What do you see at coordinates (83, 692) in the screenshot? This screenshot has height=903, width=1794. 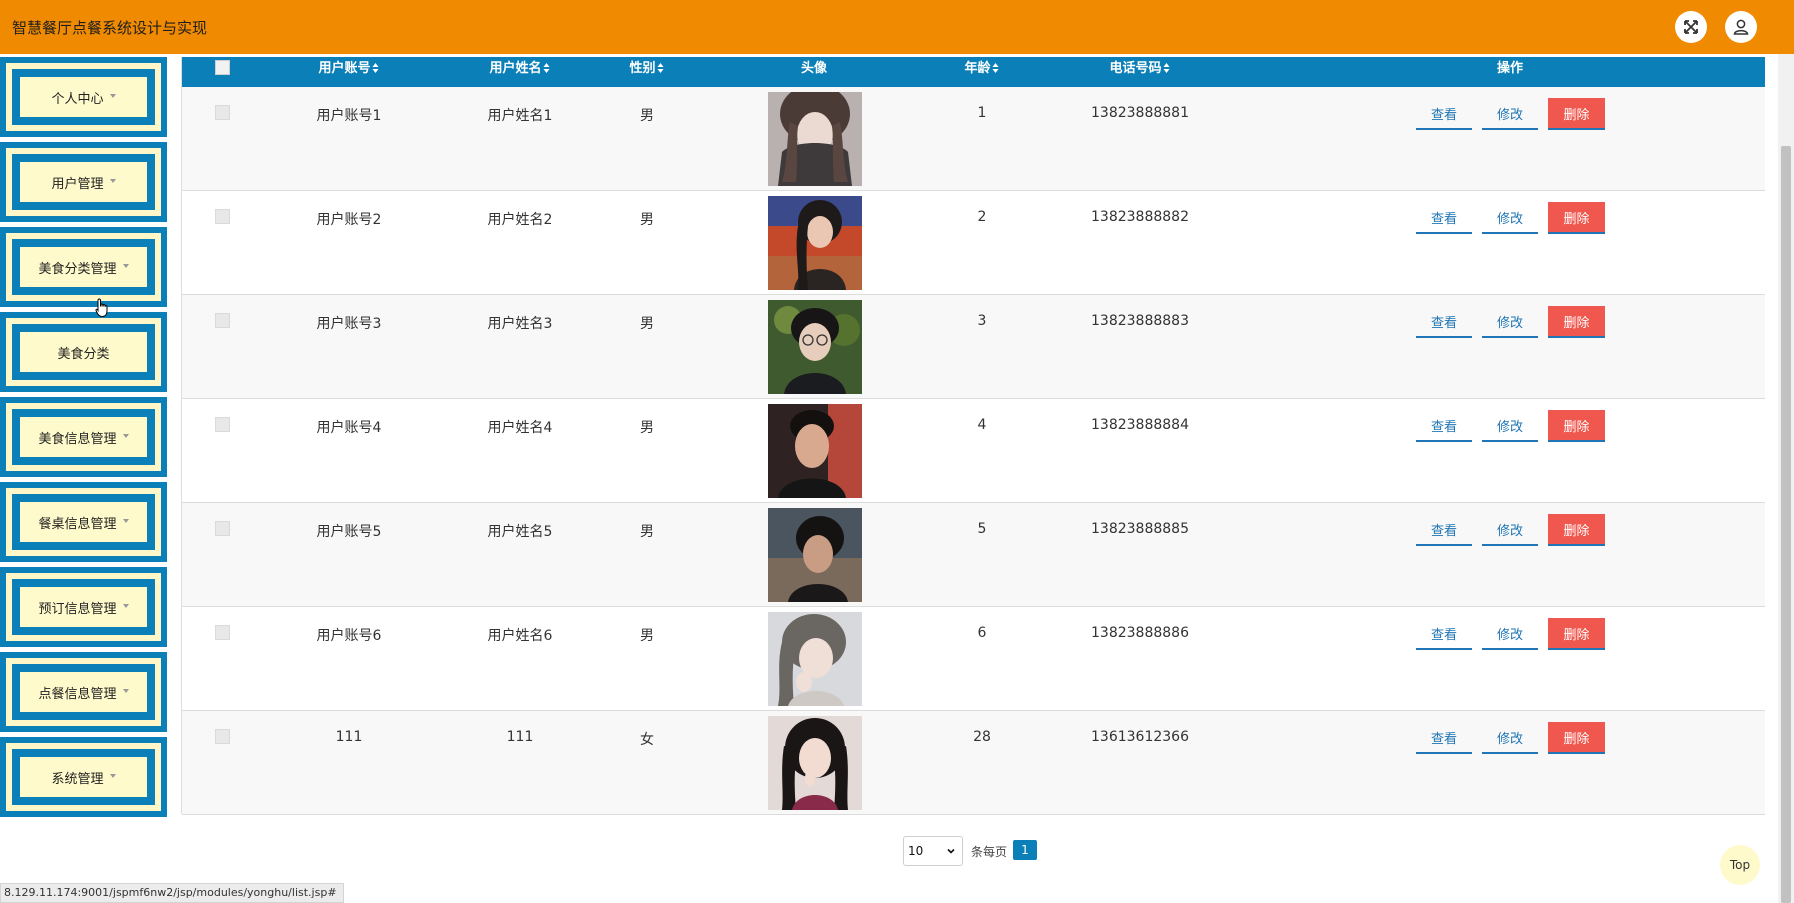 I see `sidebar-item-order-management: 点餐信息管理` at bounding box center [83, 692].